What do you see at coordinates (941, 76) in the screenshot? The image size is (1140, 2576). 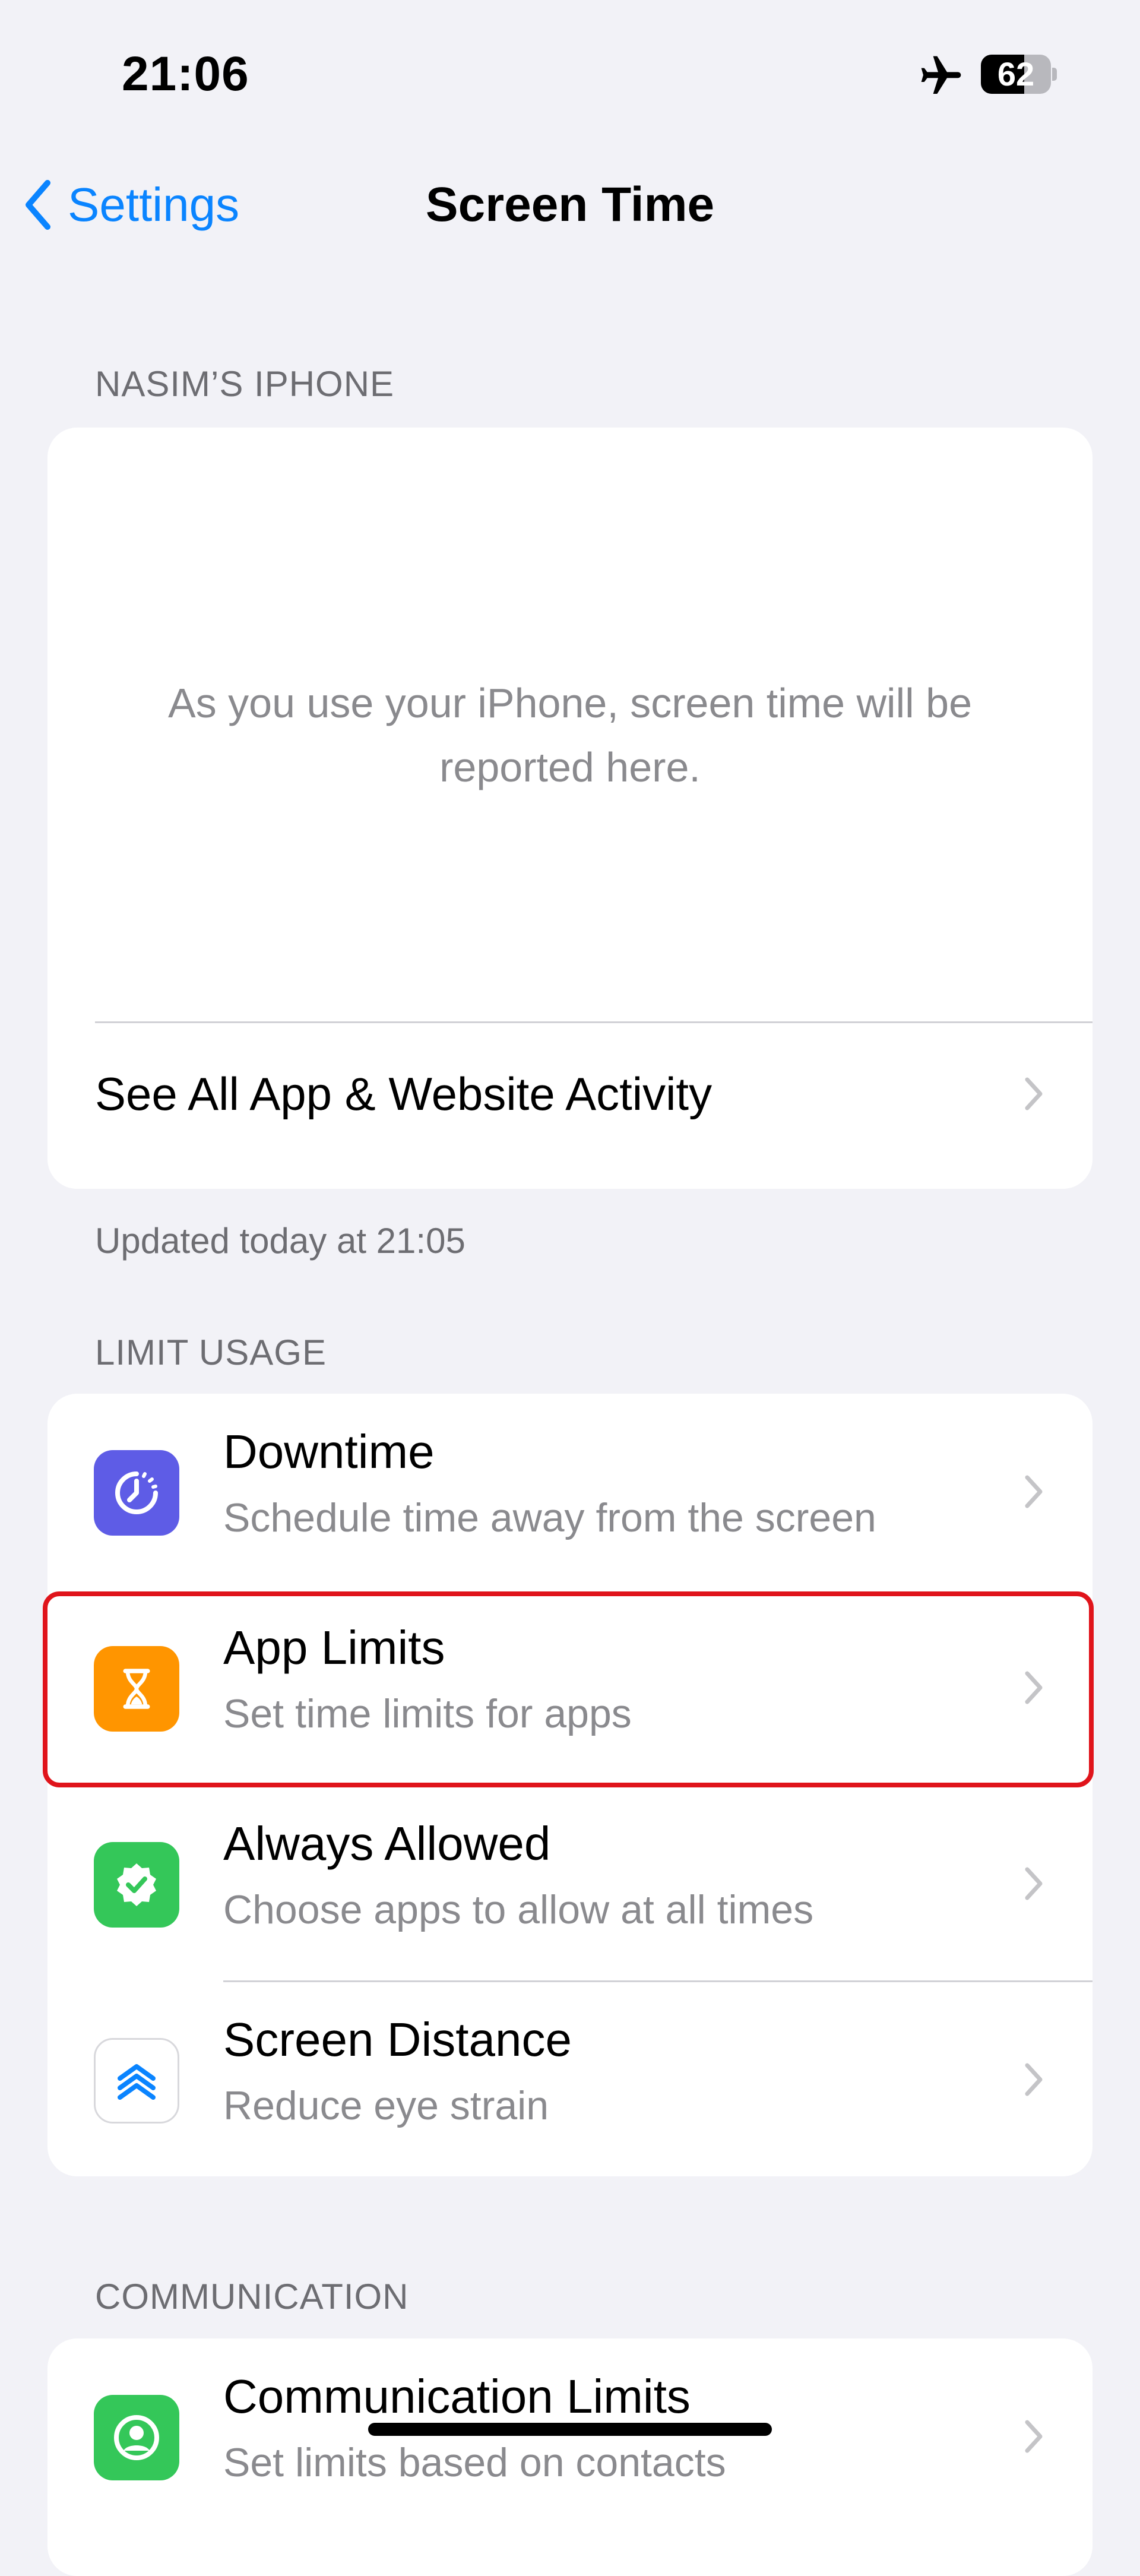 I see `airplane-mode-icon` at bounding box center [941, 76].